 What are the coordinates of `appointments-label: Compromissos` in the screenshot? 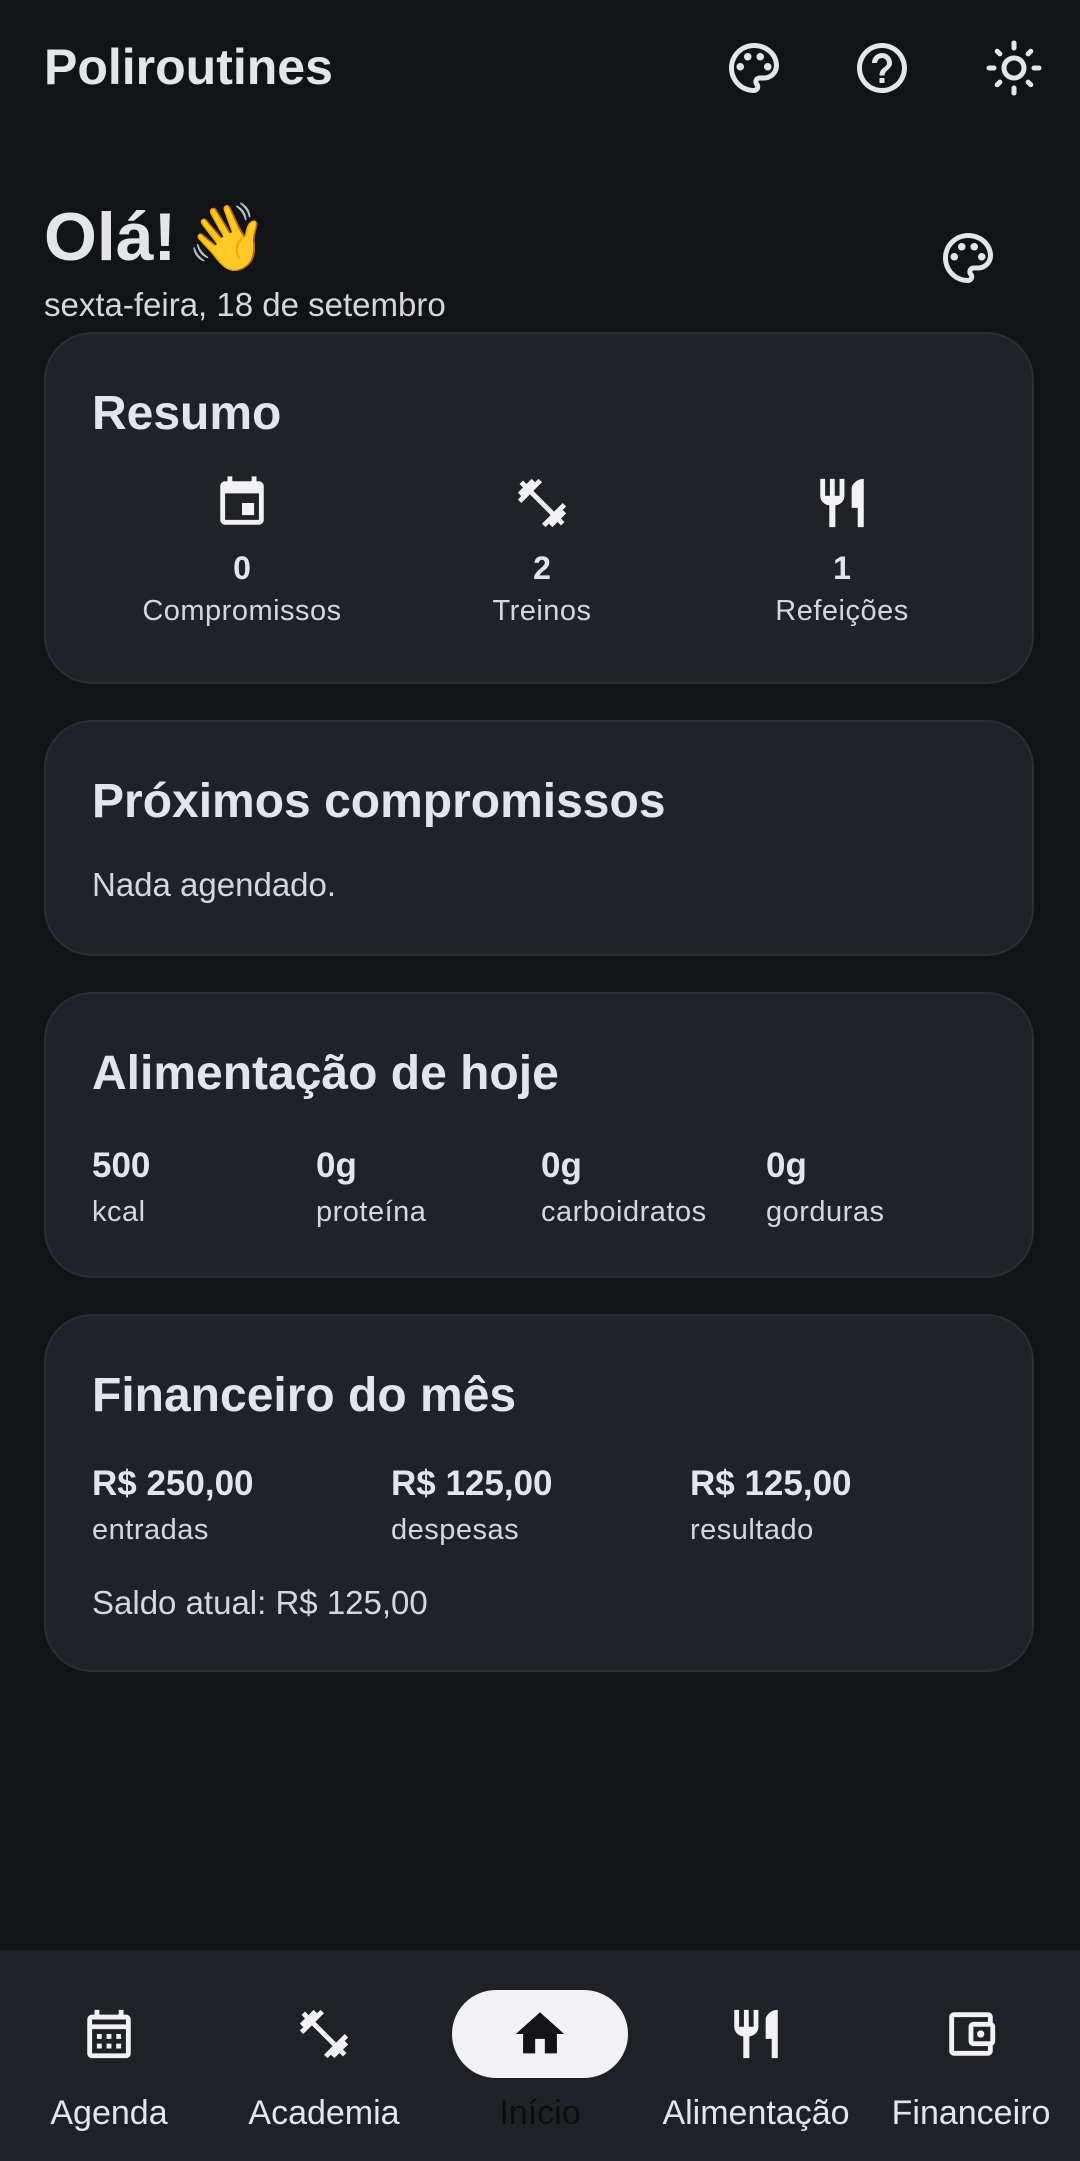 It's located at (242, 611).